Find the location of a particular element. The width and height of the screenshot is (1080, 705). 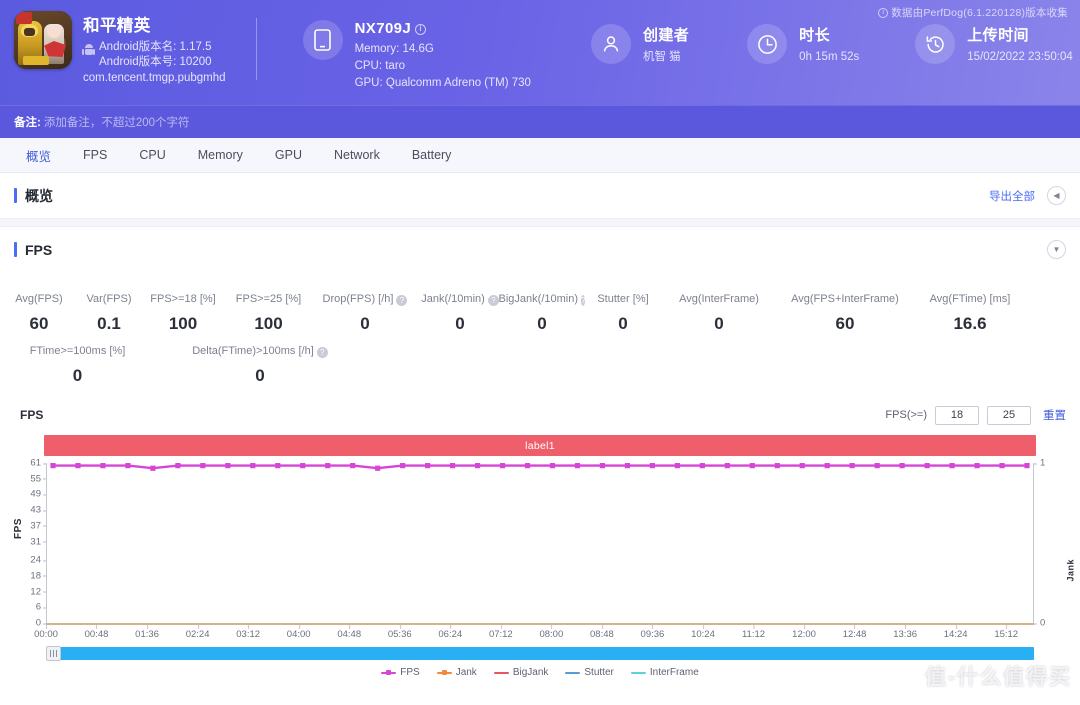

fps-threshold-input-2: 25 is located at coordinates (1009, 415).